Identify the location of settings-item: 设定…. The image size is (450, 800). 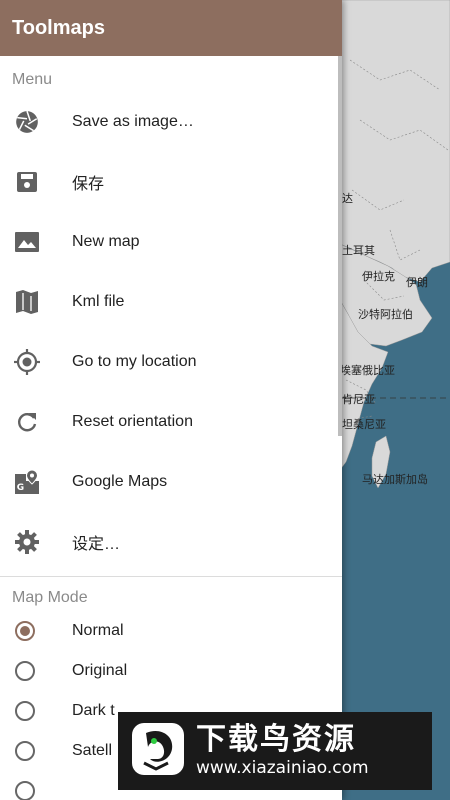
(171, 542).